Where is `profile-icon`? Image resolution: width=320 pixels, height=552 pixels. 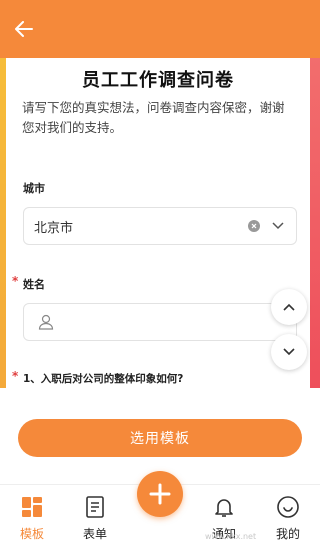
profile-icon is located at coordinates (288, 507).